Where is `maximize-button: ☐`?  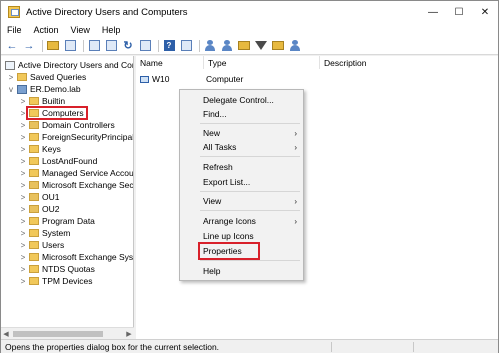 maximize-button: ☐ is located at coordinates (459, 12).